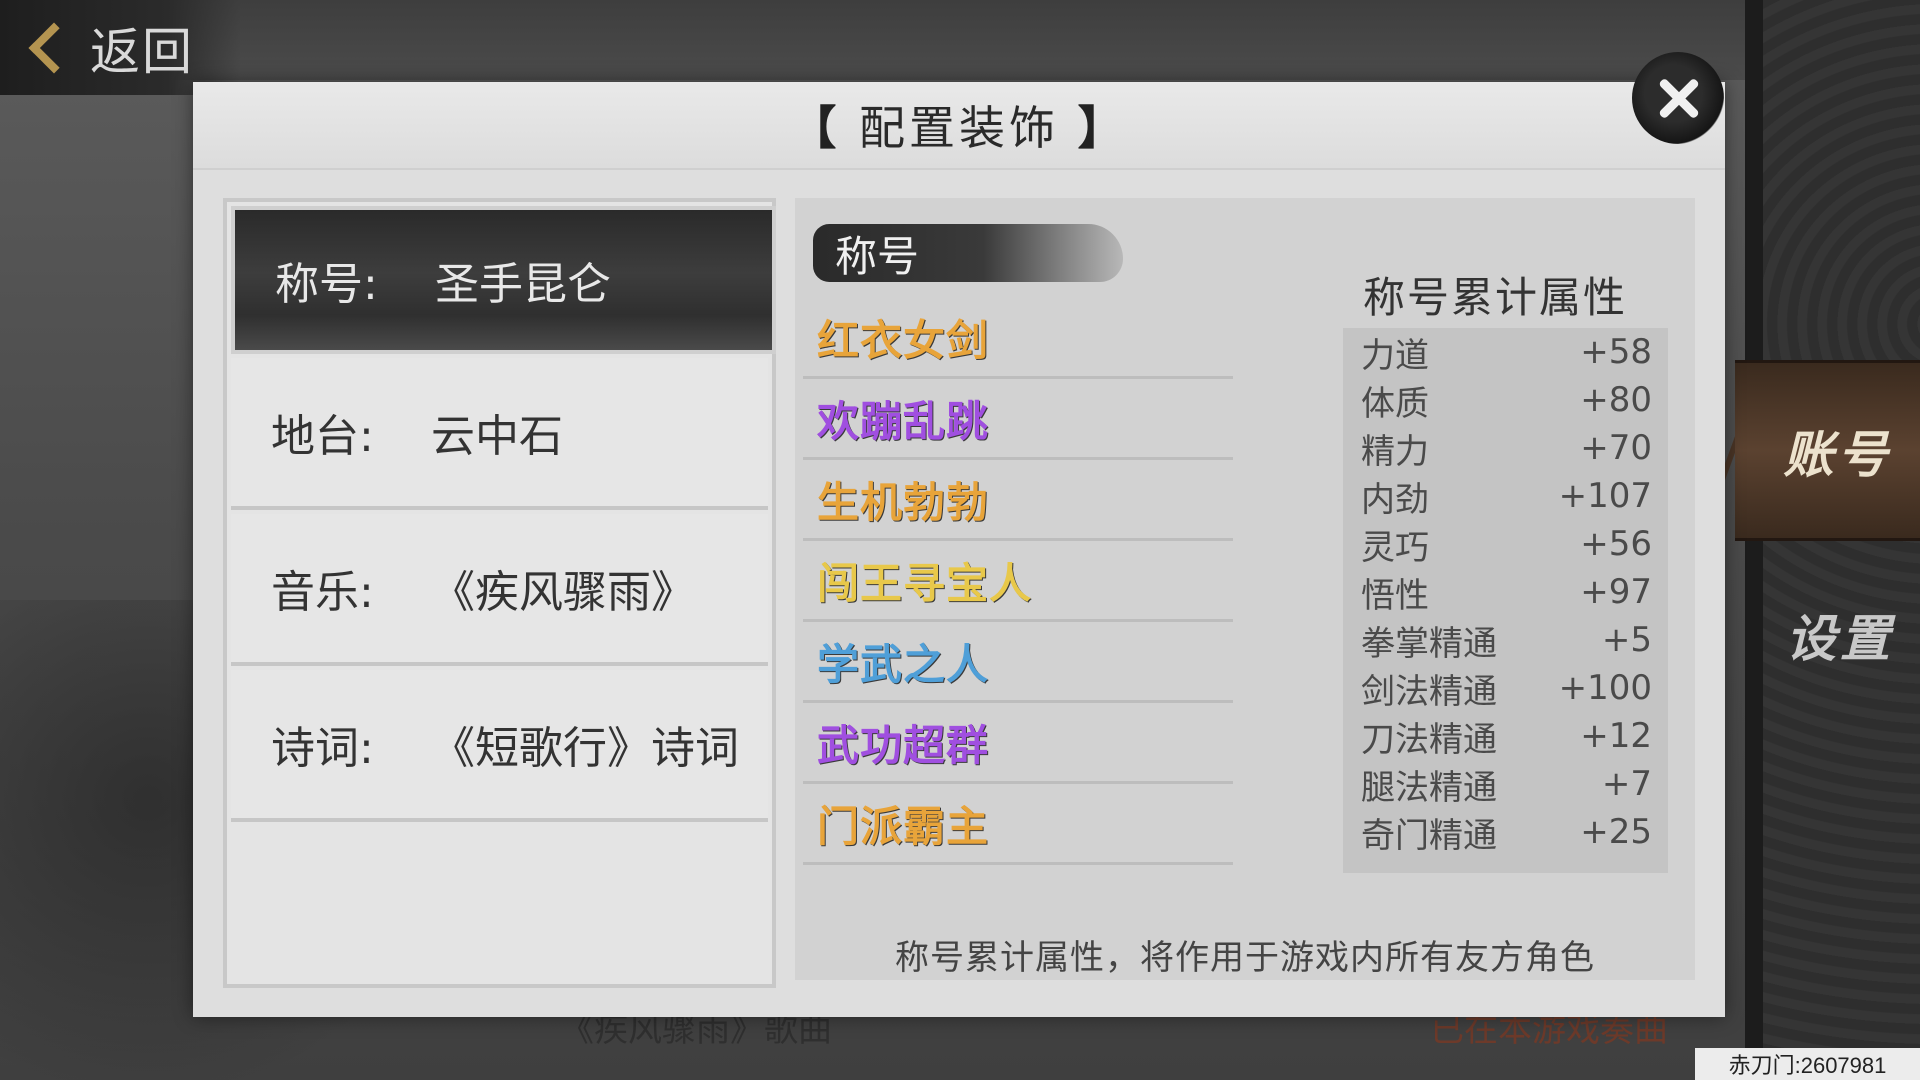 This screenshot has width=1920, height=1080. What do you see at coordinates (1616, 400) in the screenshot?
I see `attribute-value: +80` at bounding box center [1616, 400].